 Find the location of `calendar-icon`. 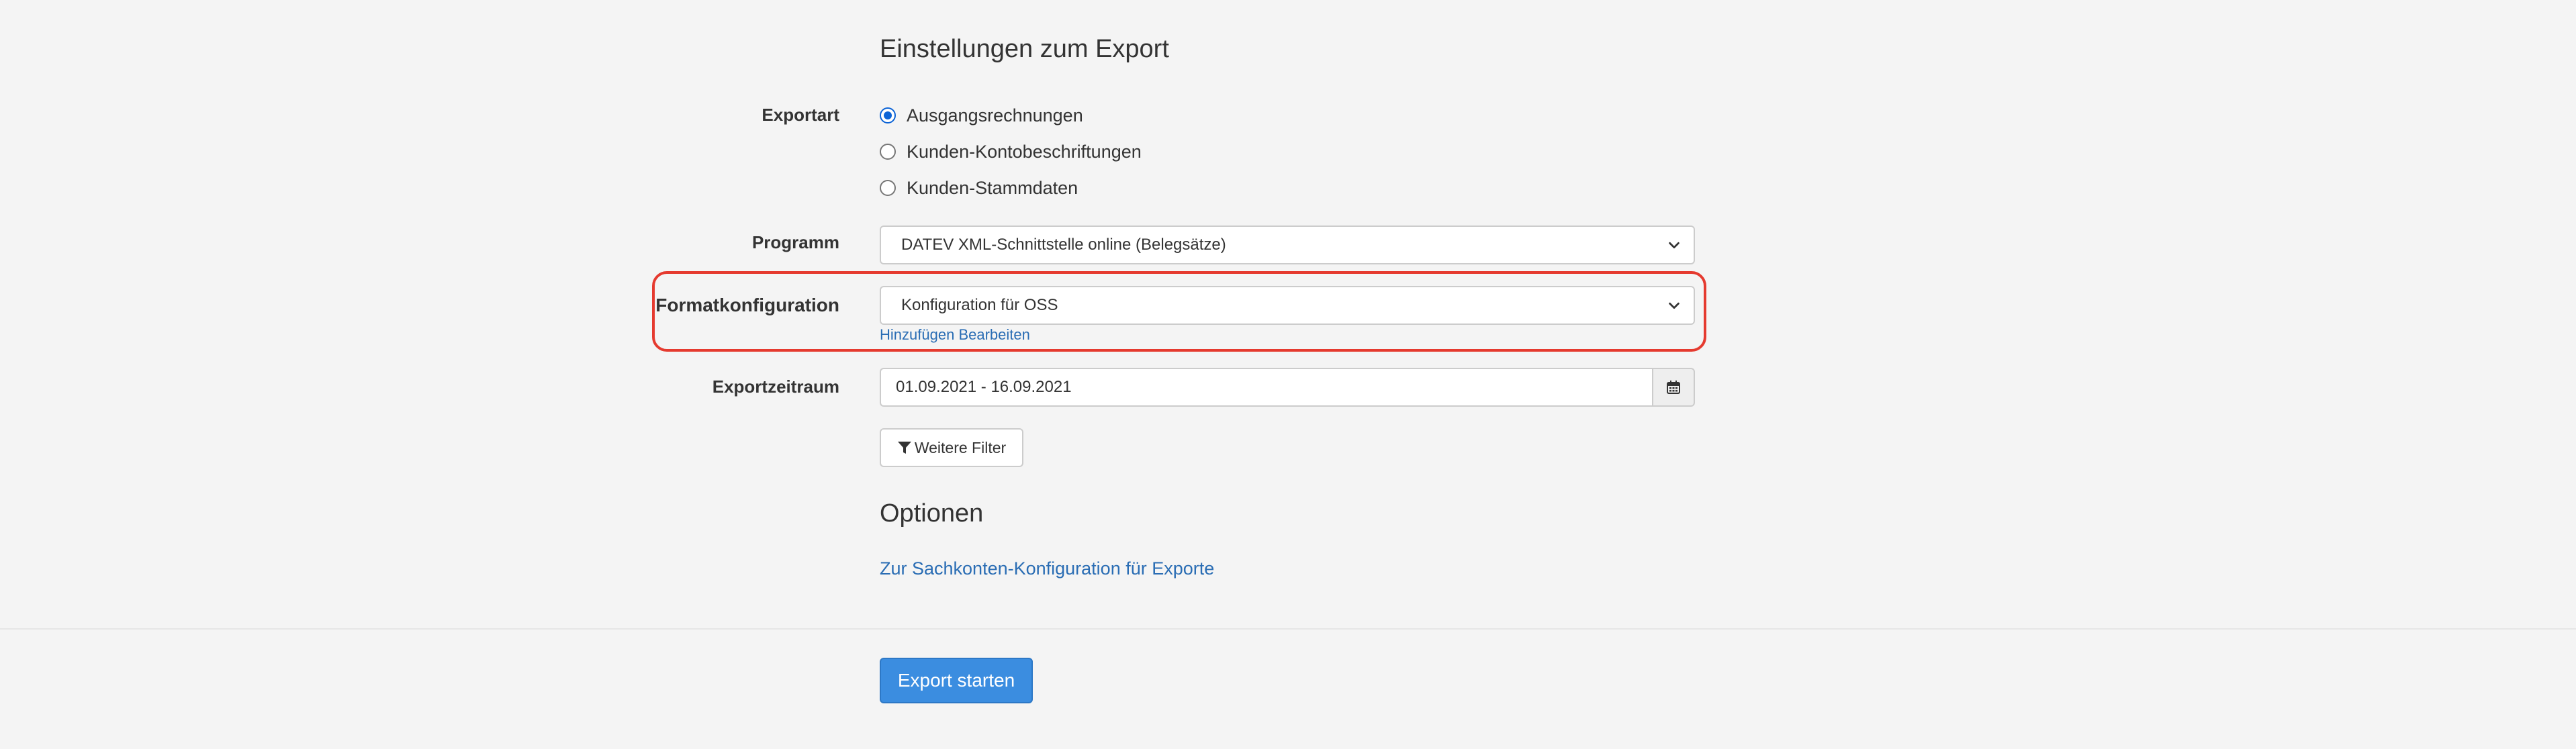

calendar-icon is located at coordinates (1673, 388).